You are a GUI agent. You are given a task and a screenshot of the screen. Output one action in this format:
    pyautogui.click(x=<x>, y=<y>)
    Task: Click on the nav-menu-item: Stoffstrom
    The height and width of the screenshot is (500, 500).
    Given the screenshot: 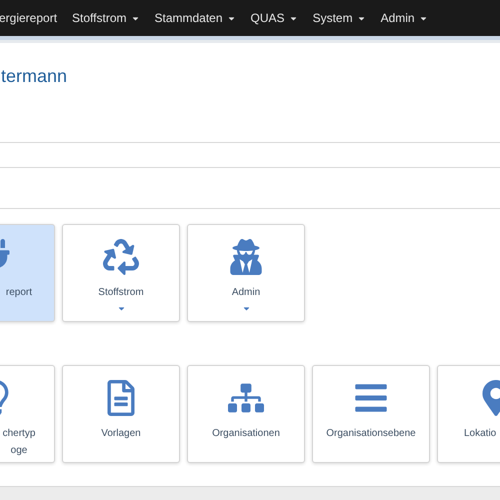 What is the action you would take?
    pyautogui.click(x=106, y=18)
    